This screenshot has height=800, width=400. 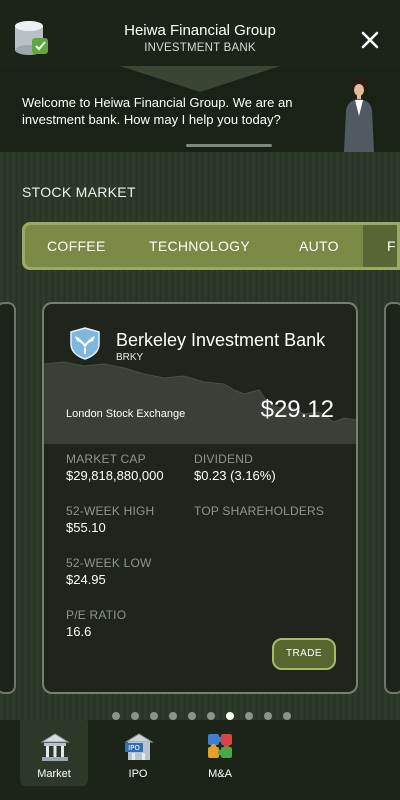 I want to click on nav-ma: M&A, so click(x=220, y=753).